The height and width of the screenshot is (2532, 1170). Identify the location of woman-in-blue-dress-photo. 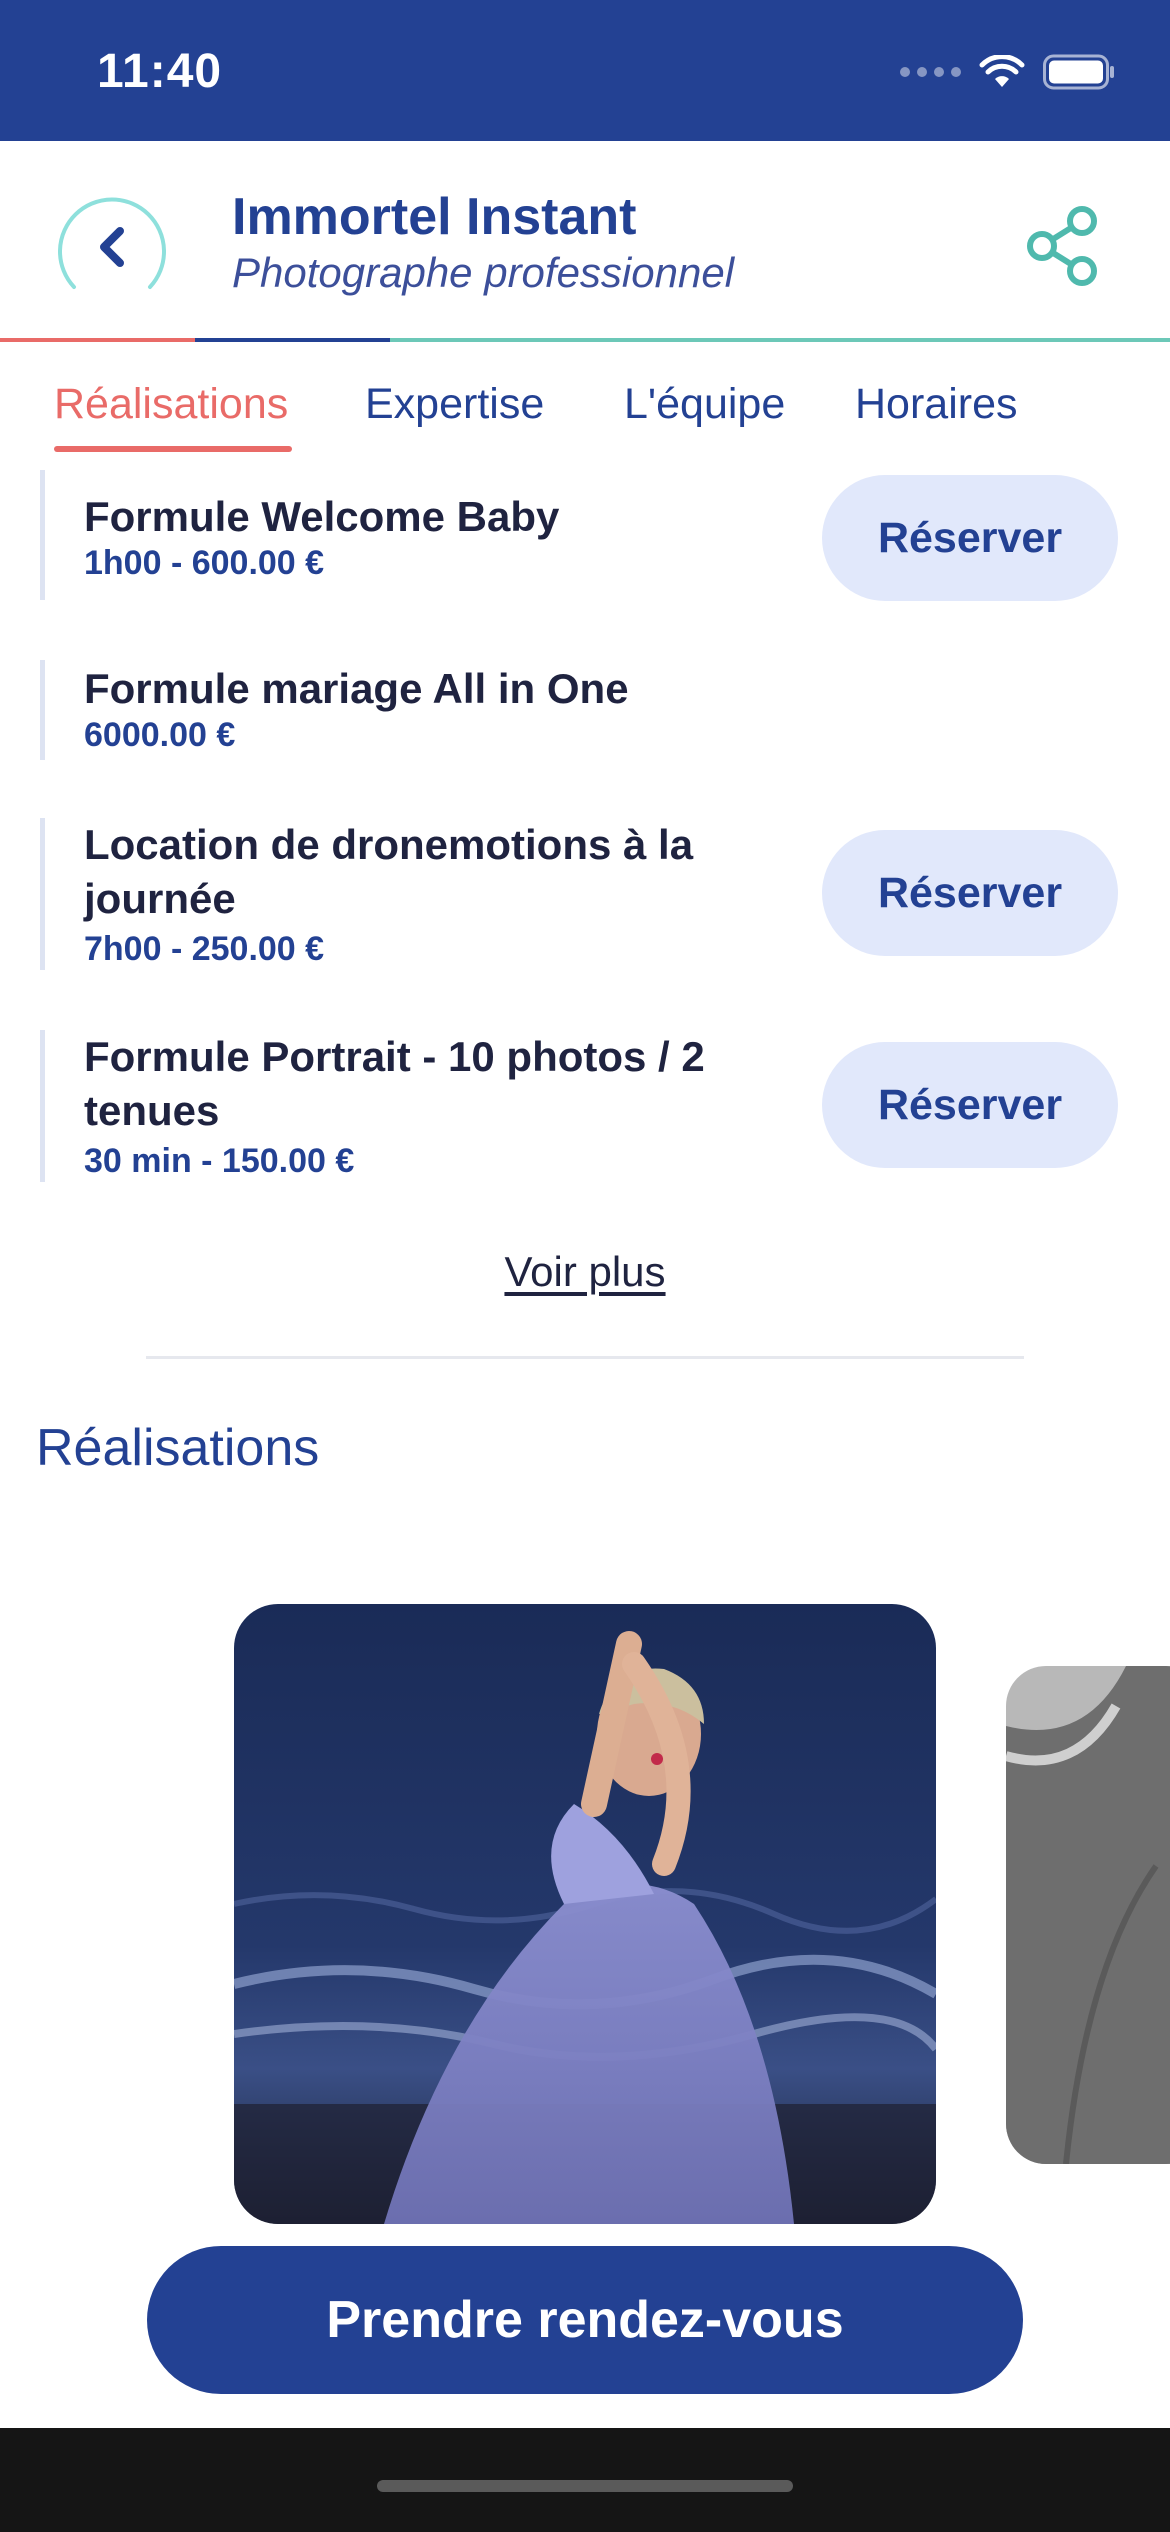
(585, 1914).